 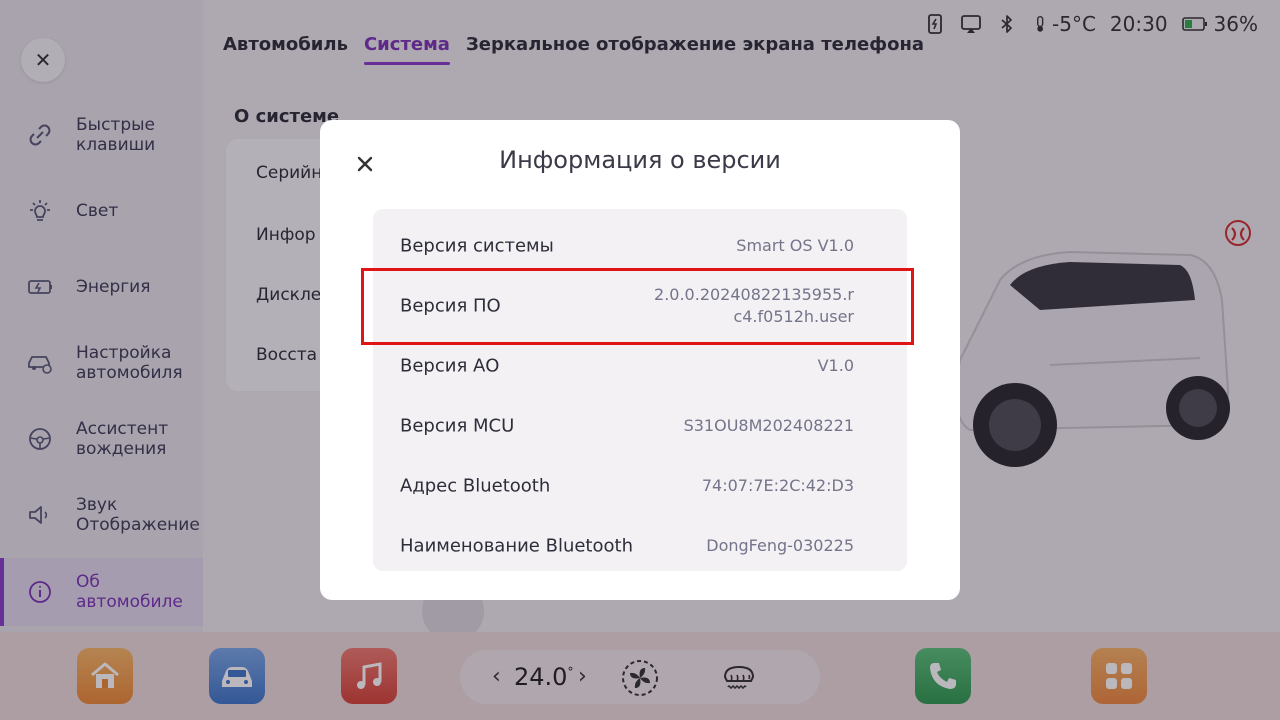 I want to click on info-key: Версия системы, so click(x=477, y=246).